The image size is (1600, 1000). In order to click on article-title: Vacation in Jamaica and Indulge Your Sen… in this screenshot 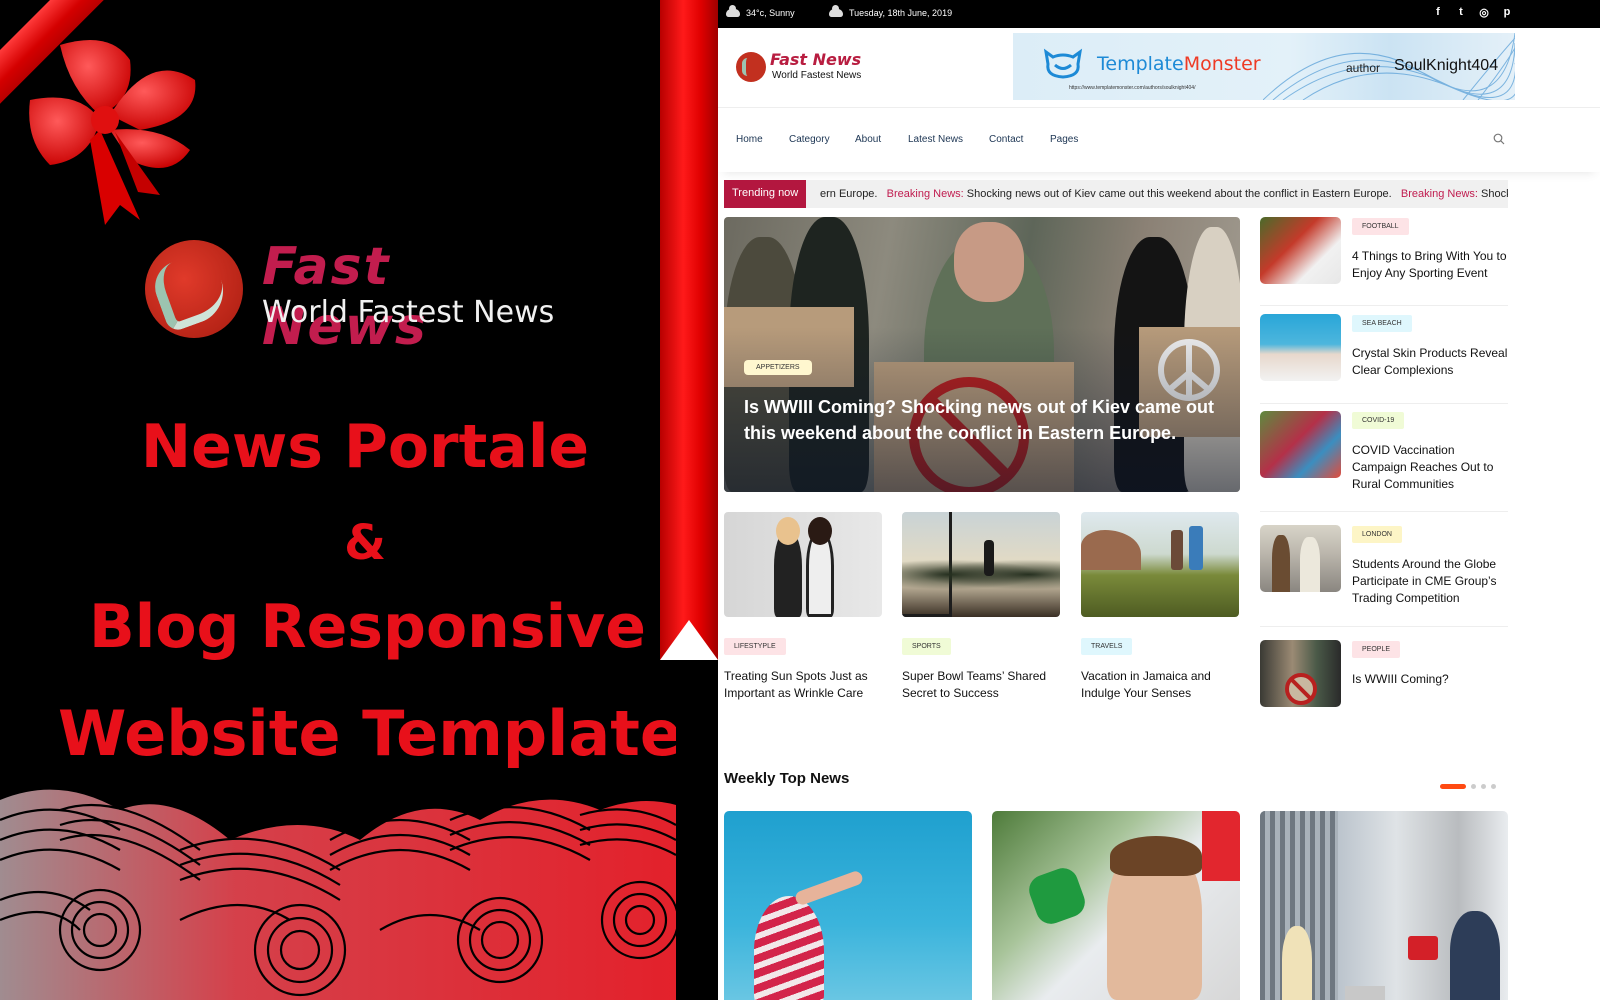, I will do `click(1166, 685)`.